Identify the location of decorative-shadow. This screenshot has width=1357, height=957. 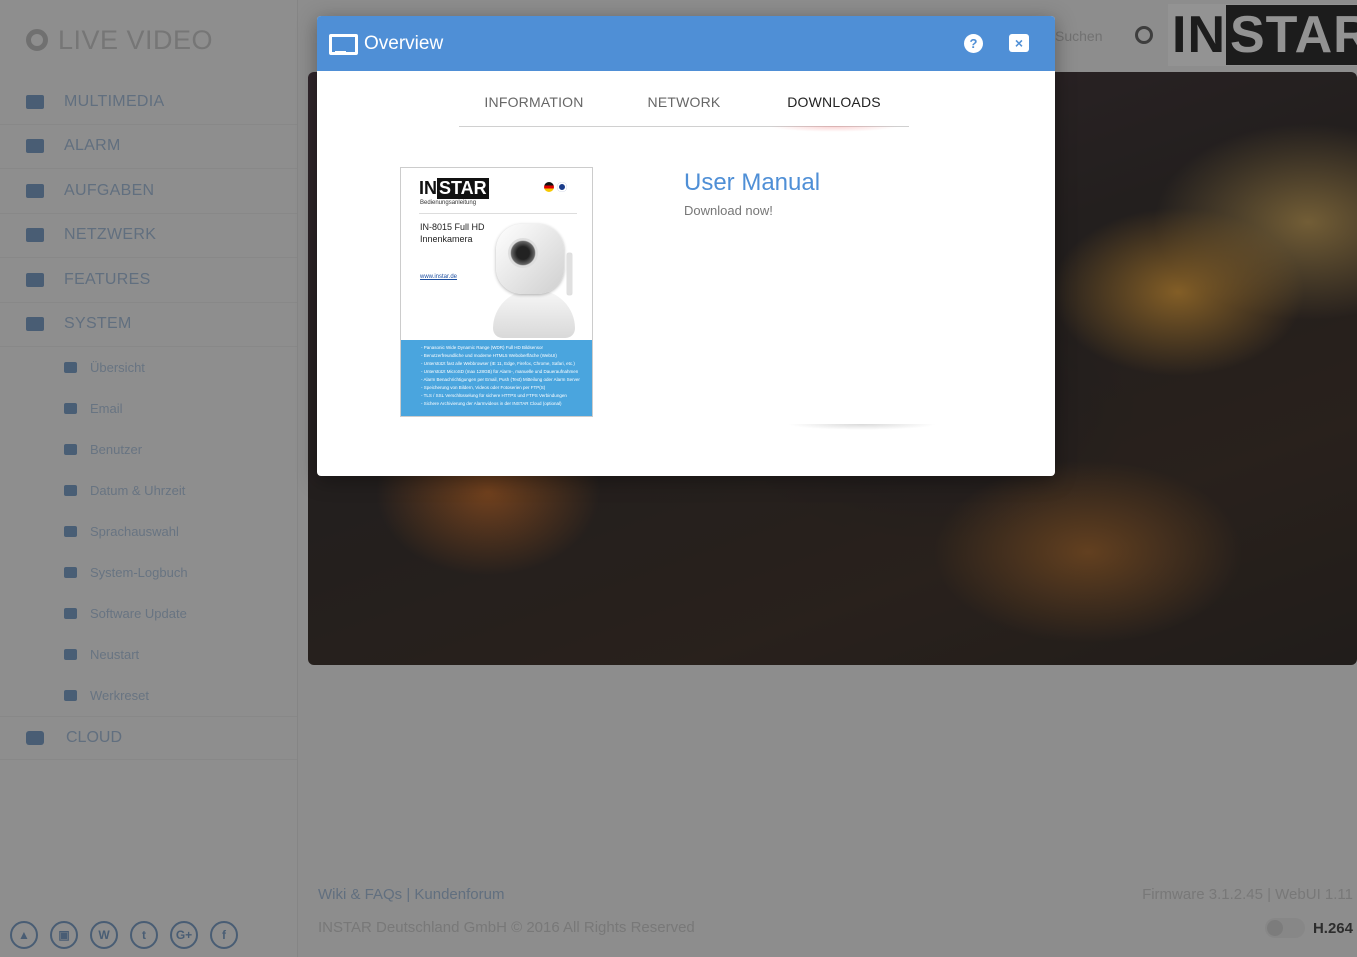
(862, 427).